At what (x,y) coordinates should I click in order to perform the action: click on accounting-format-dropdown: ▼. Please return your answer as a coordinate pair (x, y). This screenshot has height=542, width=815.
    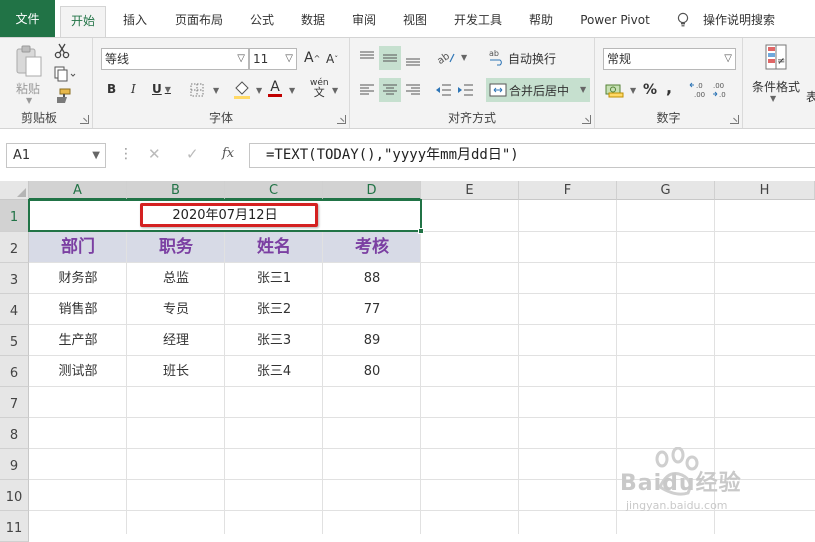
    Looking at the image, I should click on (633, 90).